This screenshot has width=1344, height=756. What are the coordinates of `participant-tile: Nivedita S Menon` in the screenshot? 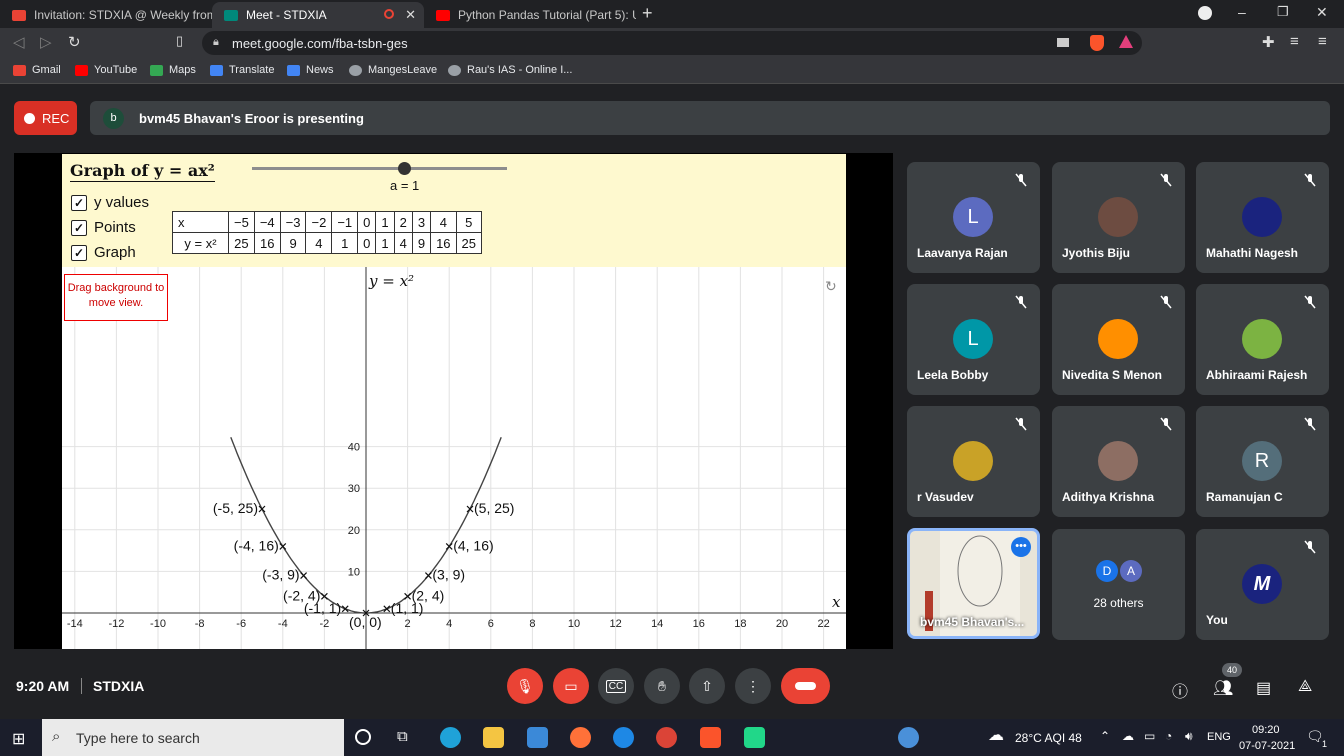 It's located at (1118, 339).